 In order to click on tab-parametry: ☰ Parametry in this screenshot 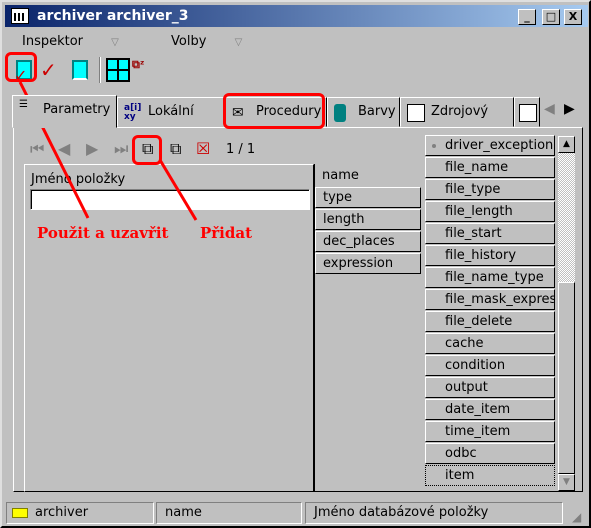, I will do `click(64, 111)`.